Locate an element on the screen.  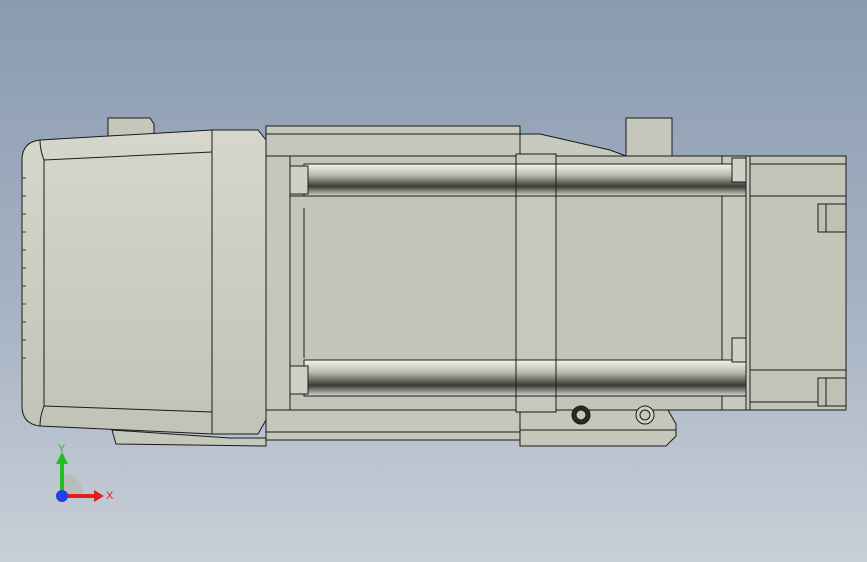
bottom-flange is located at coordinates (393, 425).